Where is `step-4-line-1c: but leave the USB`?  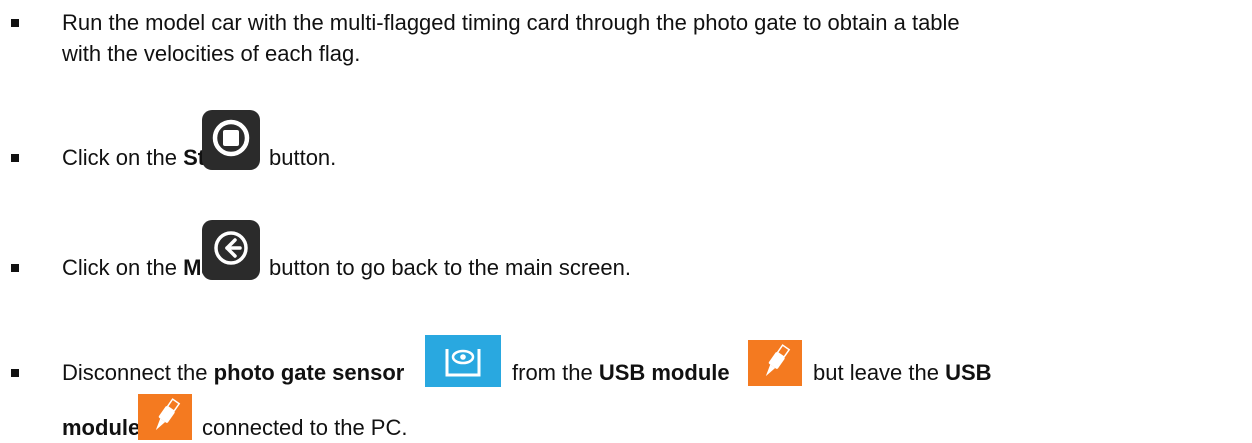
step-4-line-1c: but leave the USB is located at coordinates (902, 373).